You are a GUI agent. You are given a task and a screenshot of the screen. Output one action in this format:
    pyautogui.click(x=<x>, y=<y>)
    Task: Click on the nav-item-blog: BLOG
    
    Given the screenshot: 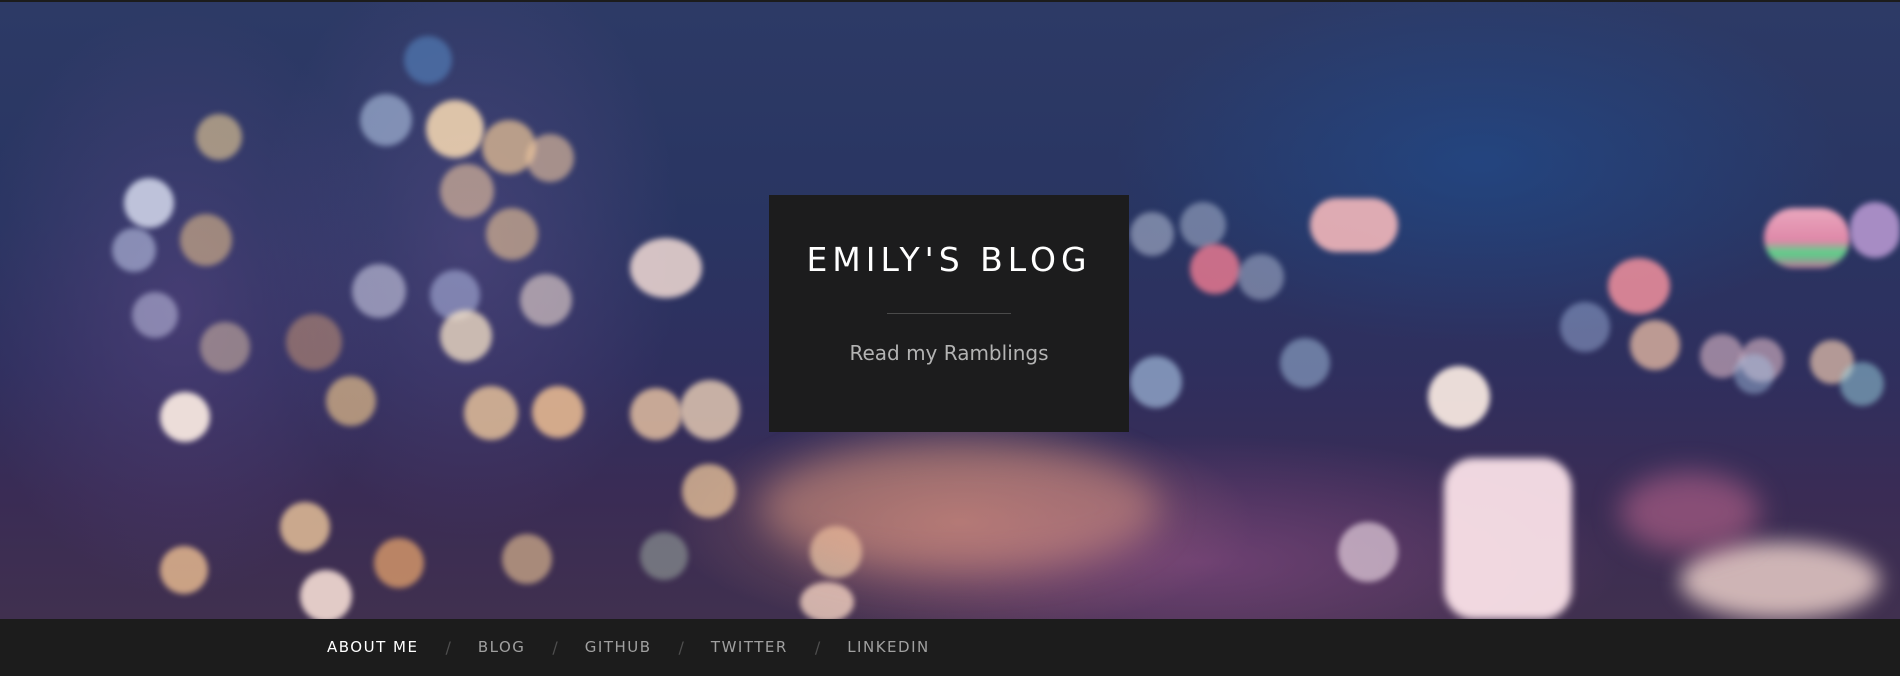 What is the action you would take?
    pyautogui.click(x=502, y=647)
    